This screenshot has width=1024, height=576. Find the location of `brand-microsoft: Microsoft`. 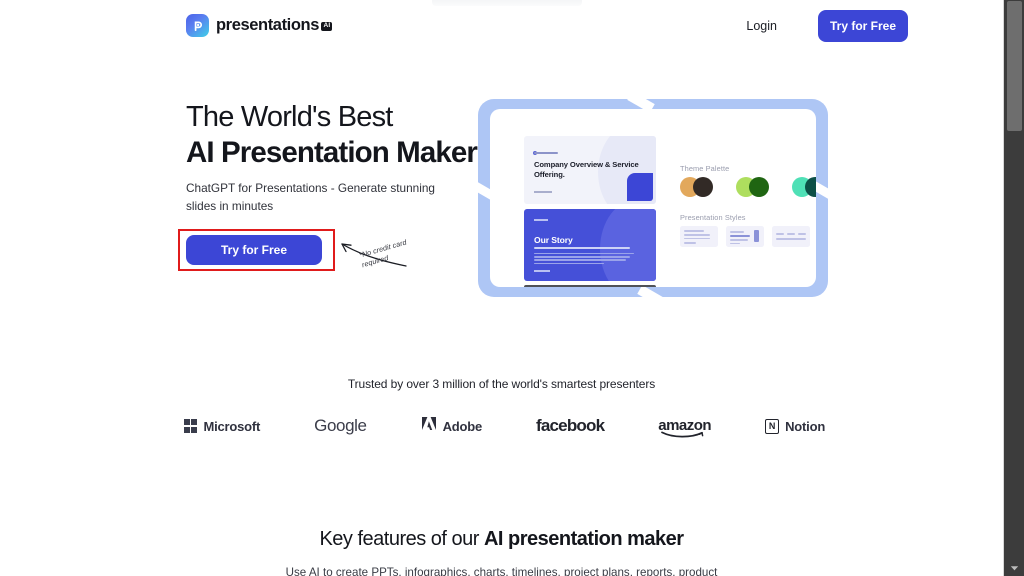

brand-microsoft: Microsoft is located at coordinates (222, 426).